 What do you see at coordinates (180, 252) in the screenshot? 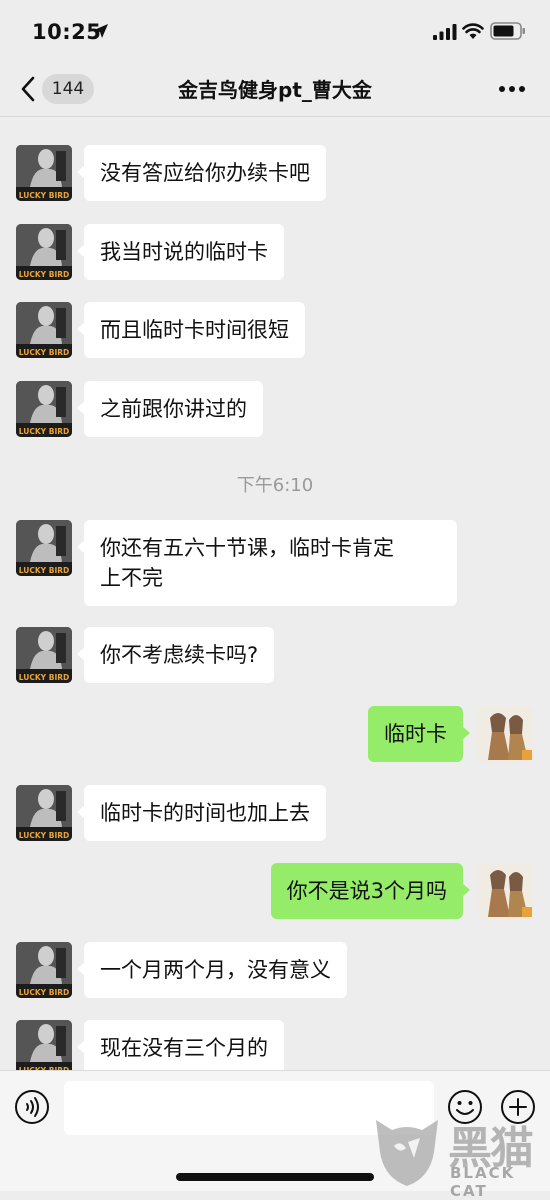
I see `message-bubble: 我当时说的临时卡` at bounding box center [180, 252].